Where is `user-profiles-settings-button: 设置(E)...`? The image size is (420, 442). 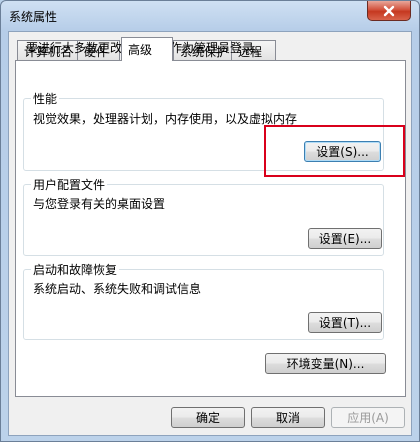
user-profiles-settings-button: 设置(E)... is located at coordinates (345, 238).